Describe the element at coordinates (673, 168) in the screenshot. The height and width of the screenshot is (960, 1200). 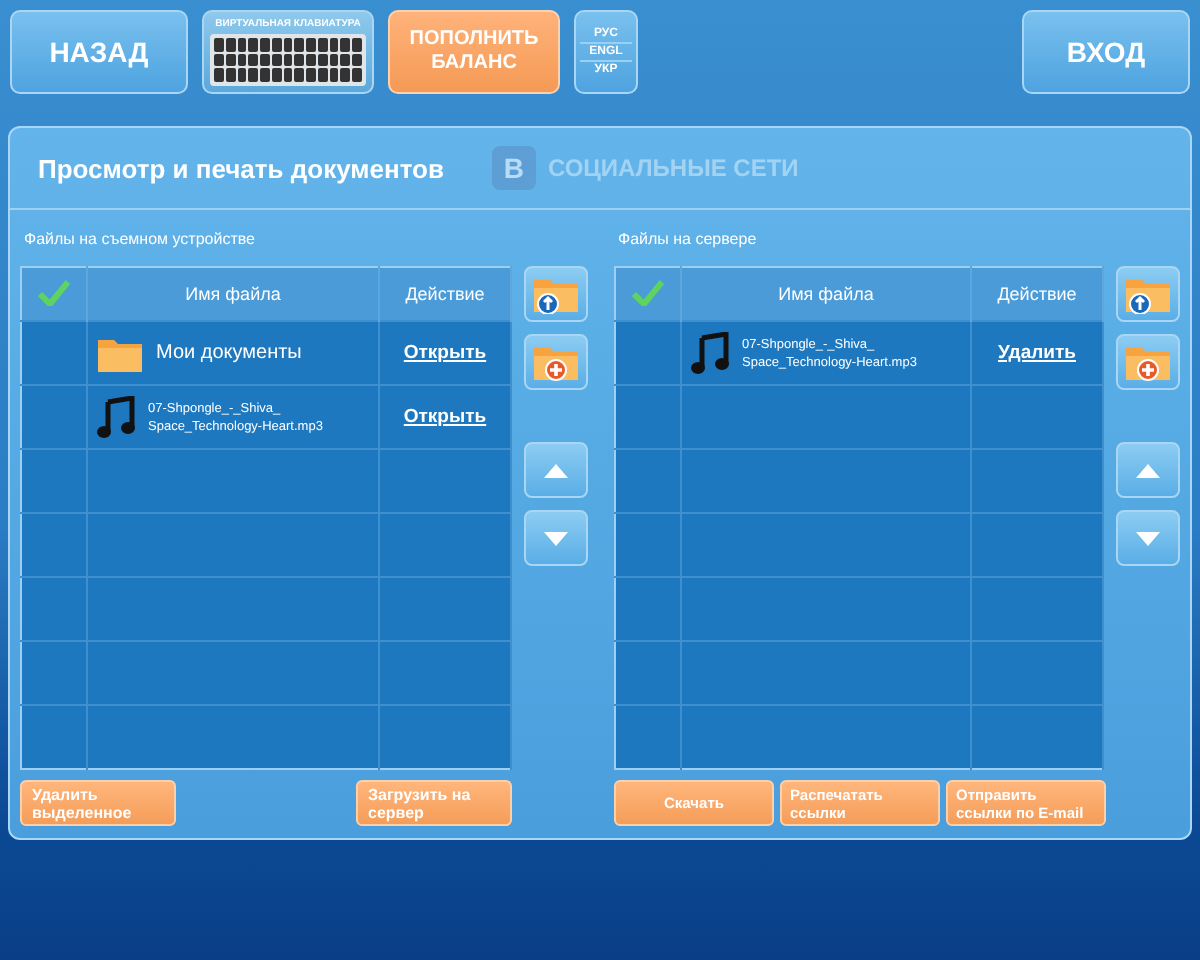
I see `social-networks-label: СОЦИАЛЬНЫЕ СЕТИ` at that location.